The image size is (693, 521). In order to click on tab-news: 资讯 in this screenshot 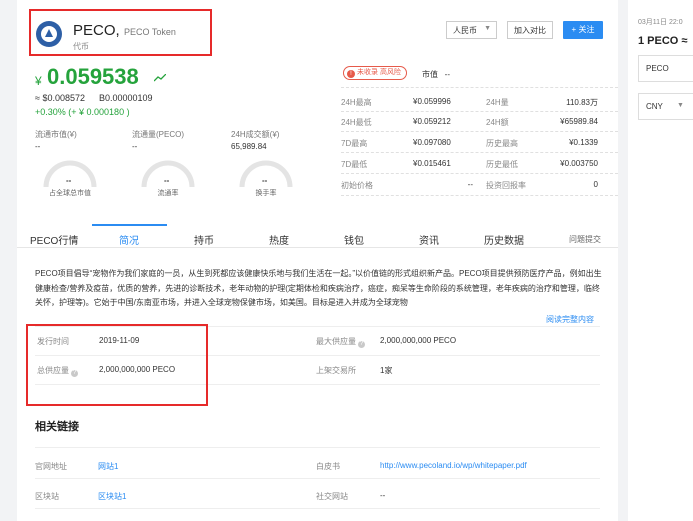, I will do `click(429, 239)`.